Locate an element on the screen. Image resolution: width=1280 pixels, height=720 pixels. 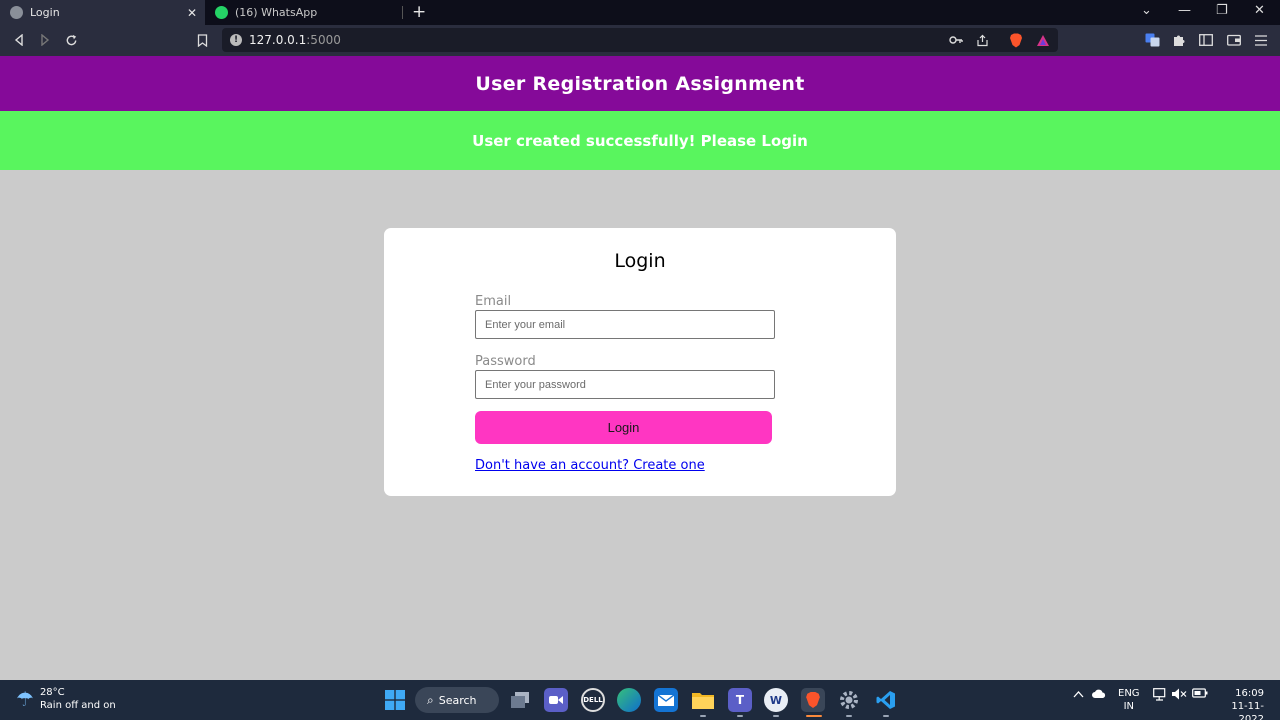
flash-text: User created successfully! Please Login is located at coordinates (640, 140).